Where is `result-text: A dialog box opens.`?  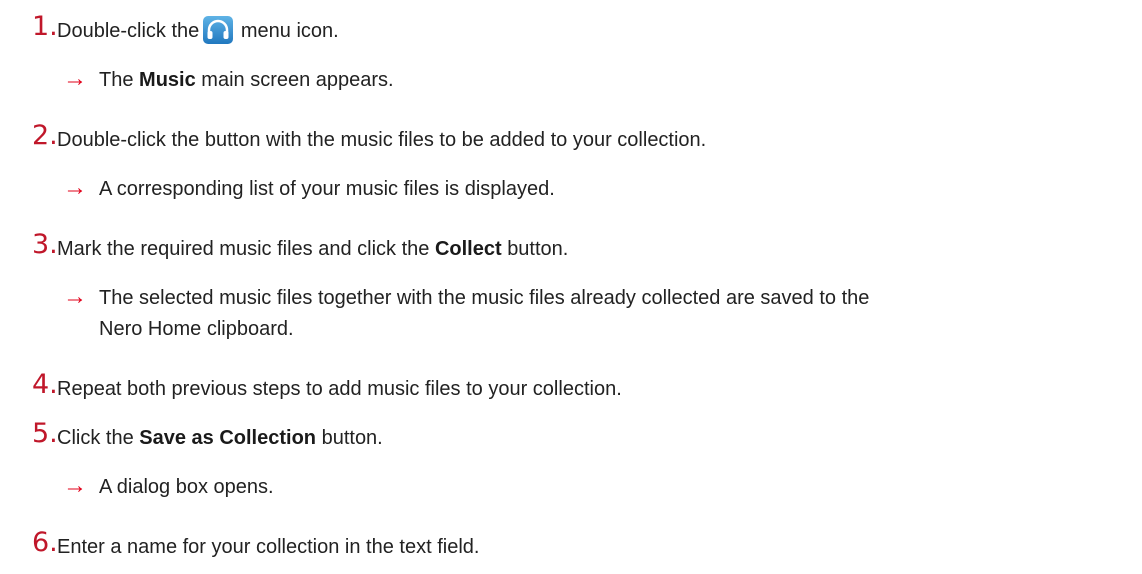
result-text: A dialog box opens. is located at coordinates (186, 487).